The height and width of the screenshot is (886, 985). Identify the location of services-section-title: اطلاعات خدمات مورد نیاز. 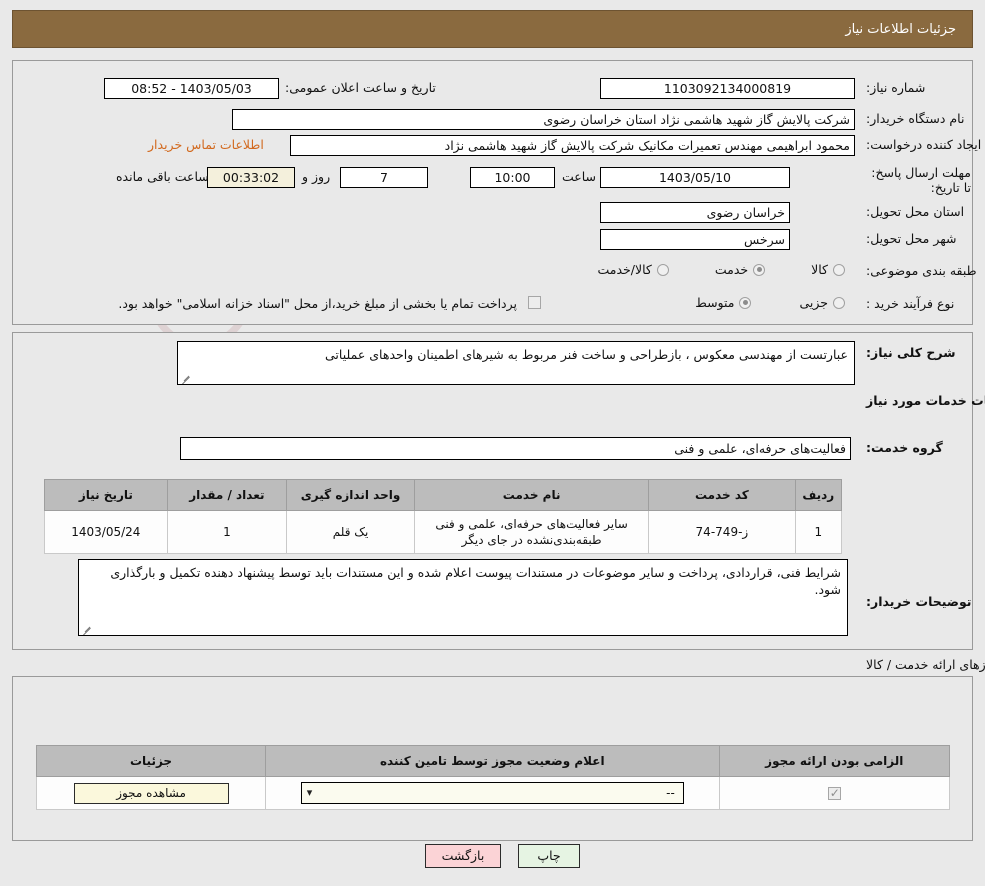
(925, 400).